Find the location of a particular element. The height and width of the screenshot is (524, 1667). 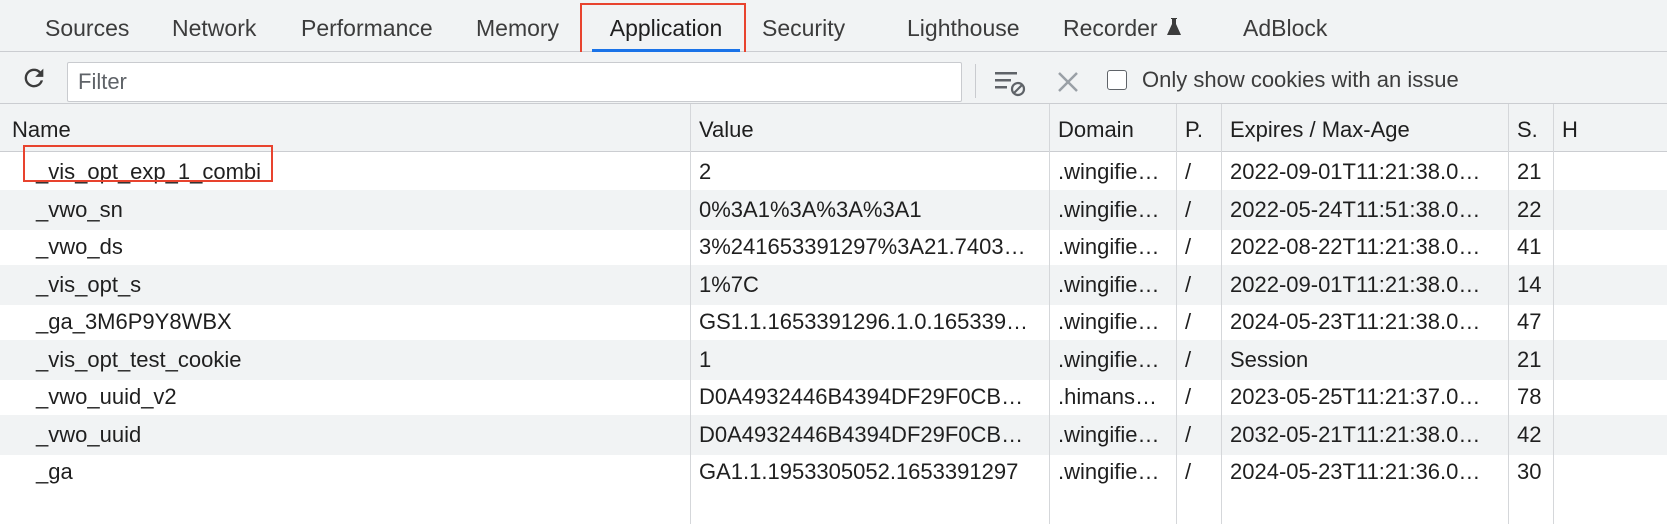

tab-adblock: AdBlock is located at coordinates (1285, 26).